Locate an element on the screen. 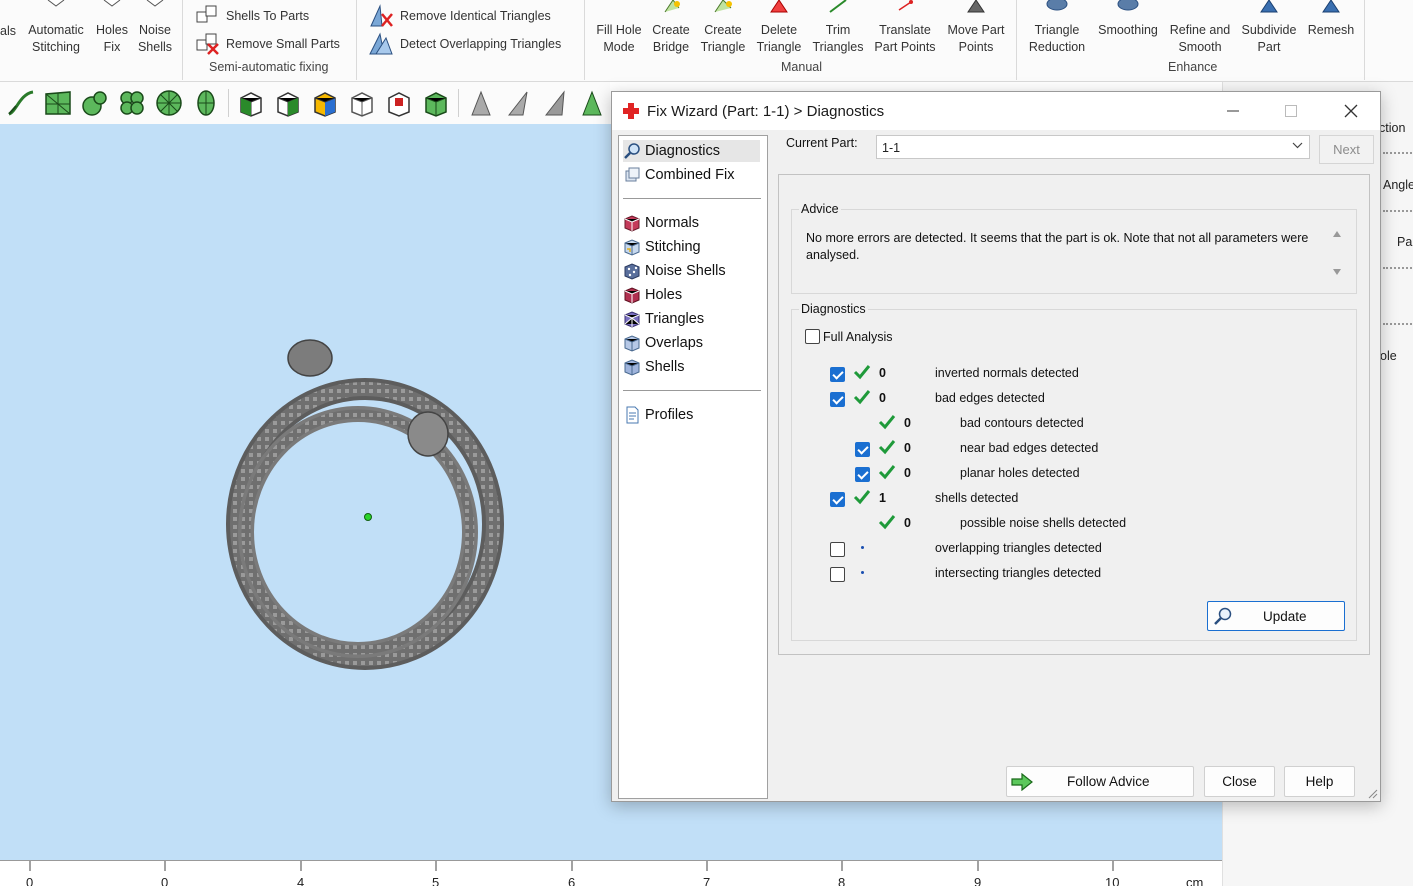 This screenshot has height=886, width=1413. curve-tool-icon is located at coordinates (21, 103).